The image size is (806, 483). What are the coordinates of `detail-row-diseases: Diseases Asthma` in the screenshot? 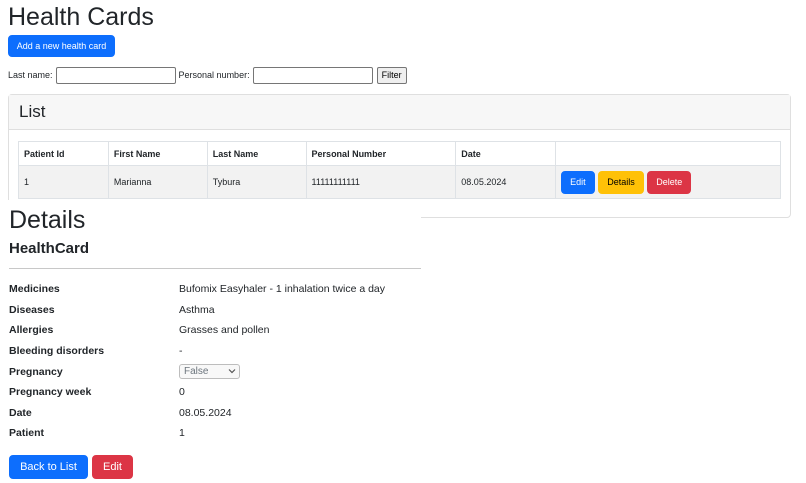 It's located at (215, 310).